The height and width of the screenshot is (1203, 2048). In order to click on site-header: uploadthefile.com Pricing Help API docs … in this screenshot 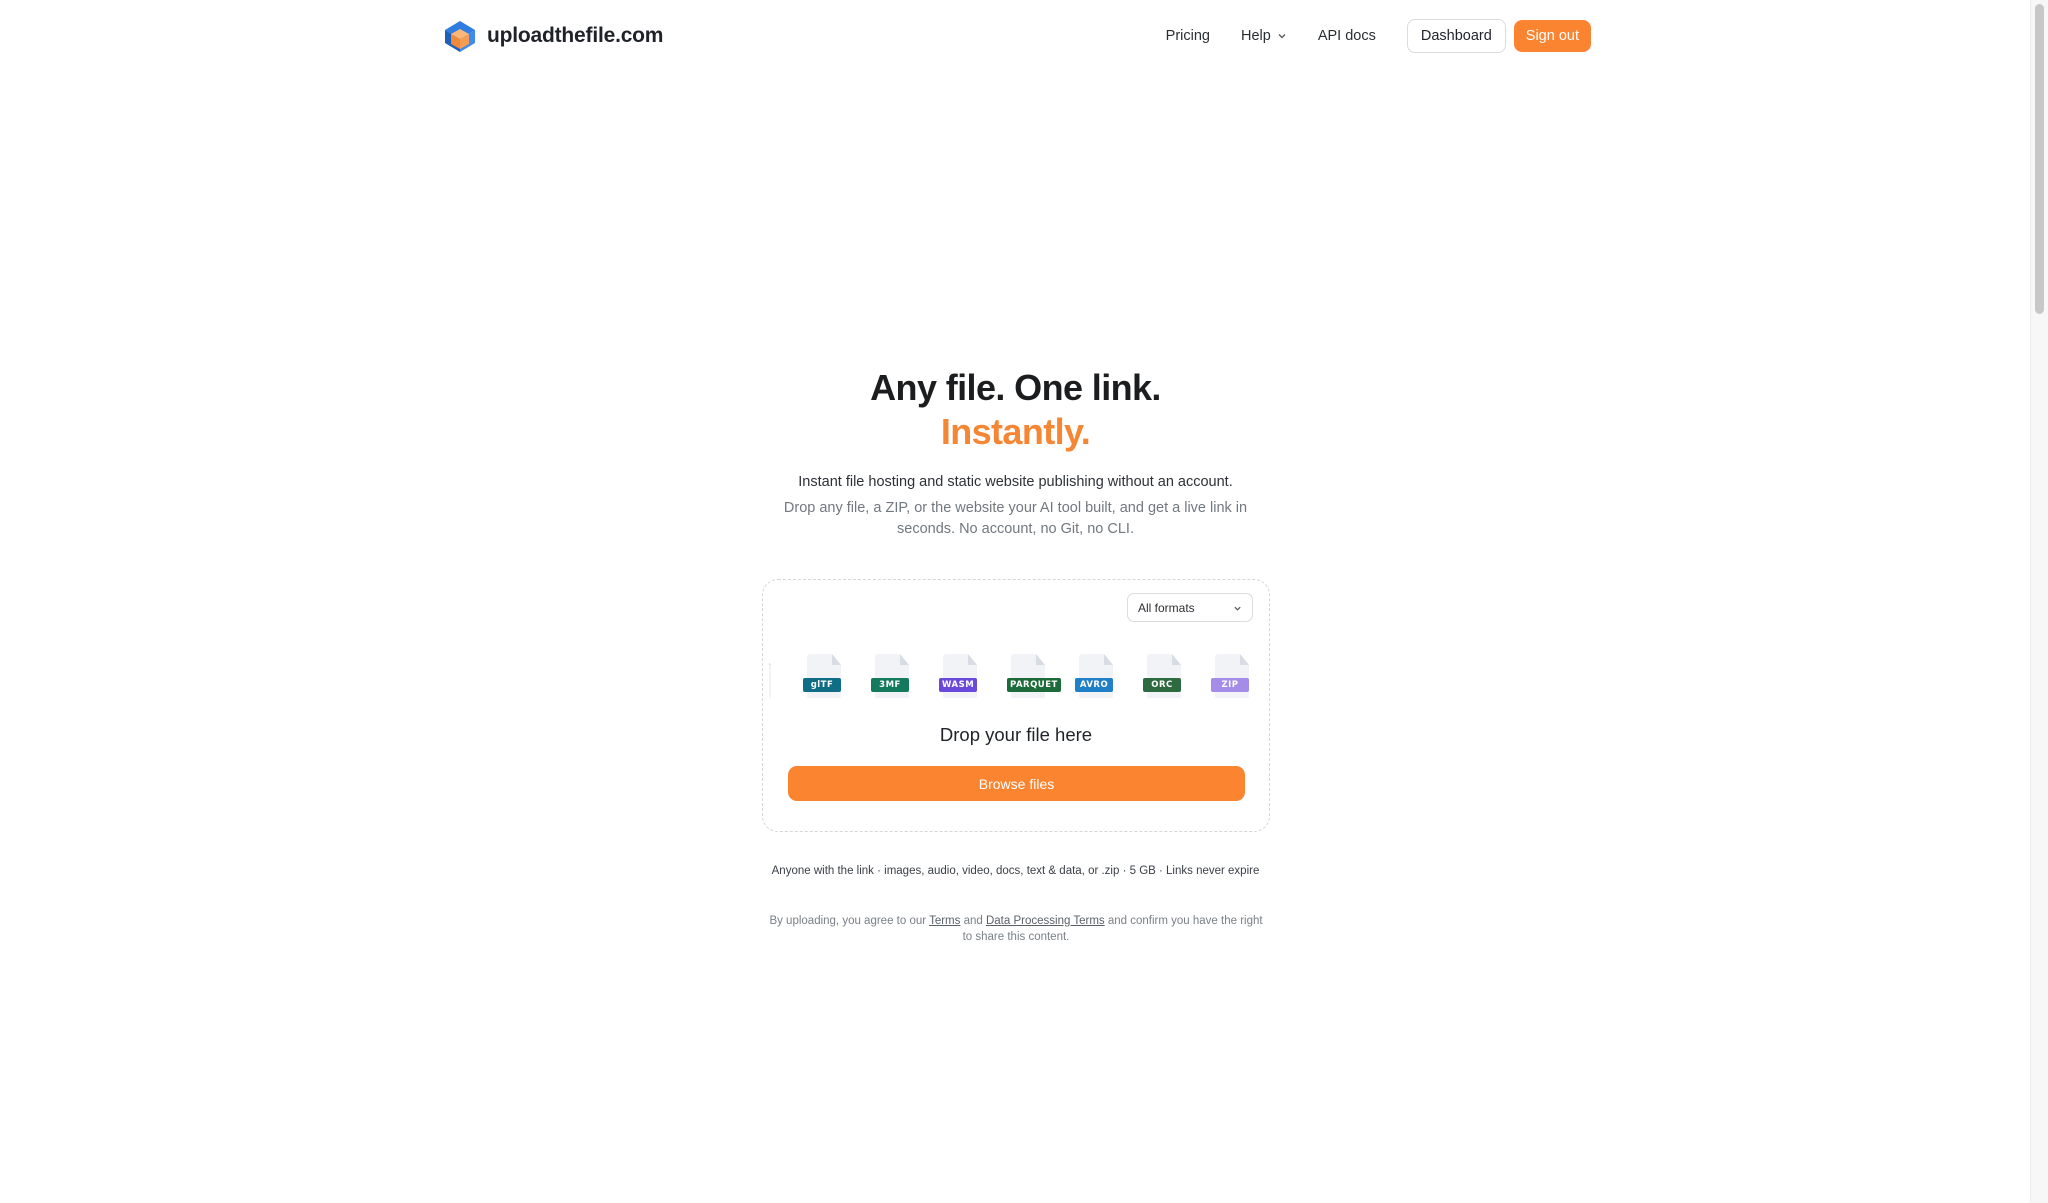, I will do `click(1017, 36)`.